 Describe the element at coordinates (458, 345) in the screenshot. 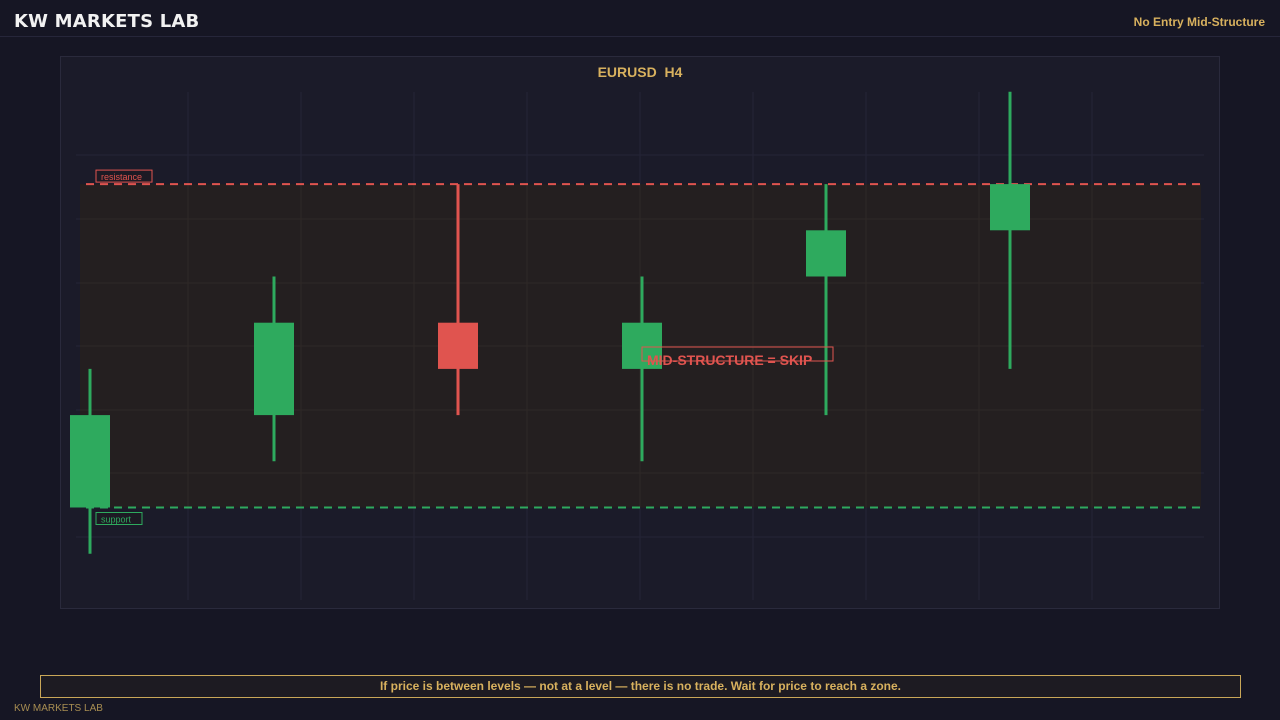

I see `bear-candle-body` at that location.